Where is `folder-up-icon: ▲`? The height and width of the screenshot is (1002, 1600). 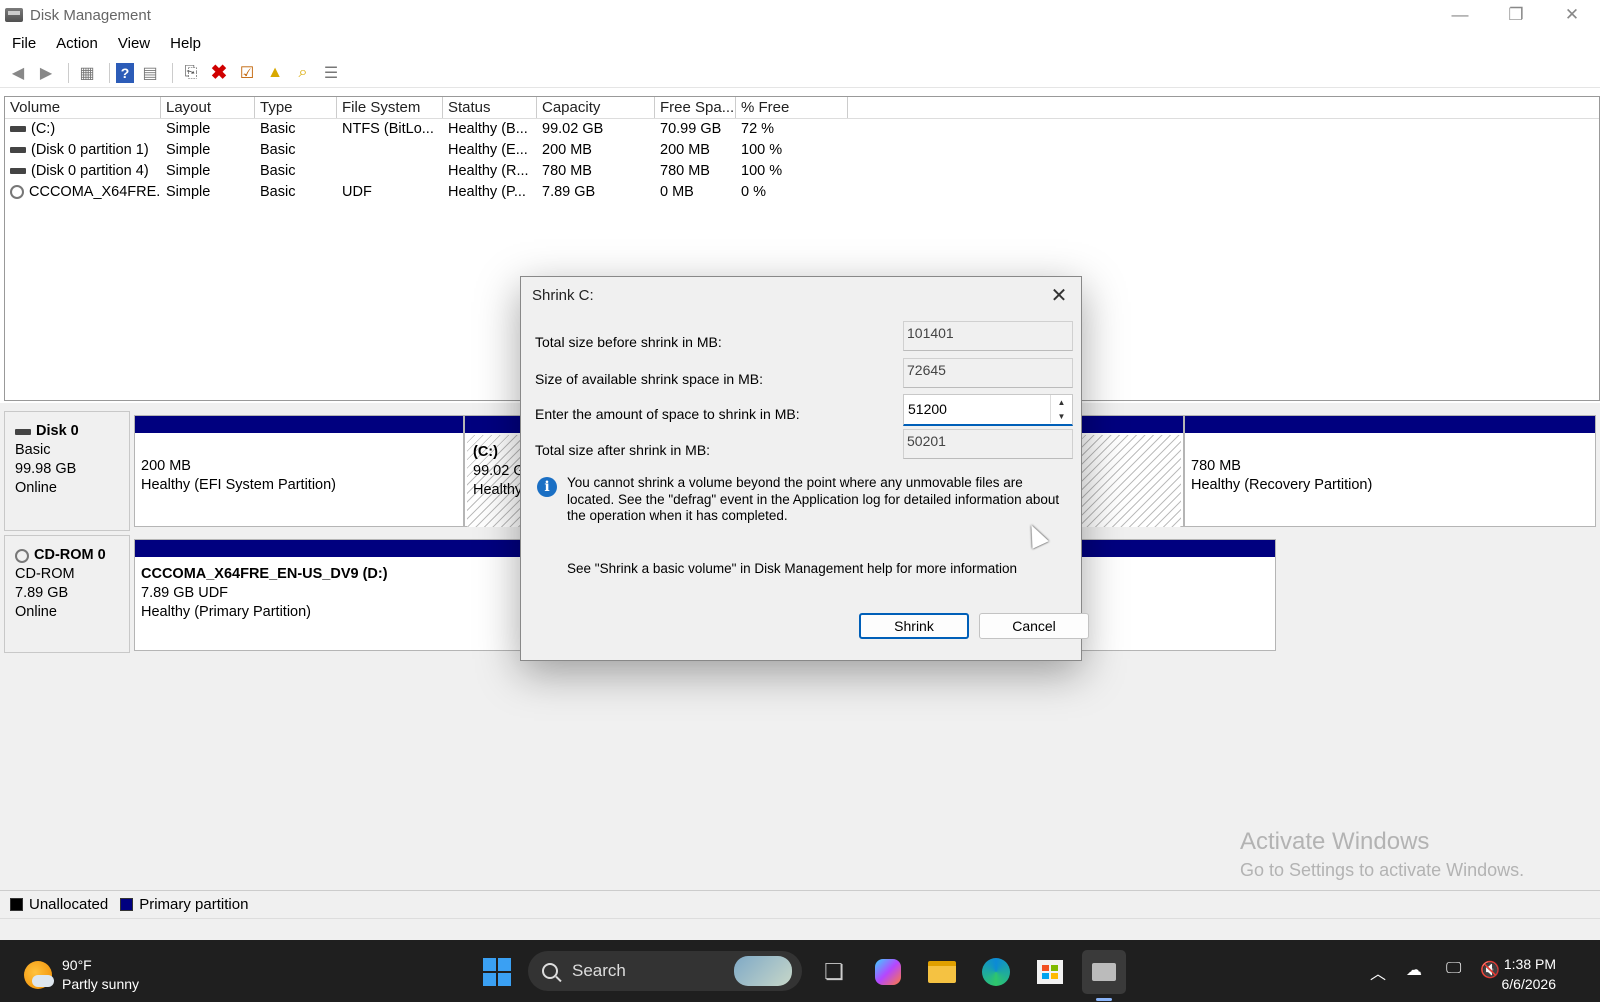 folder-up-icon: ▲ is located at coordinates (275, 73).